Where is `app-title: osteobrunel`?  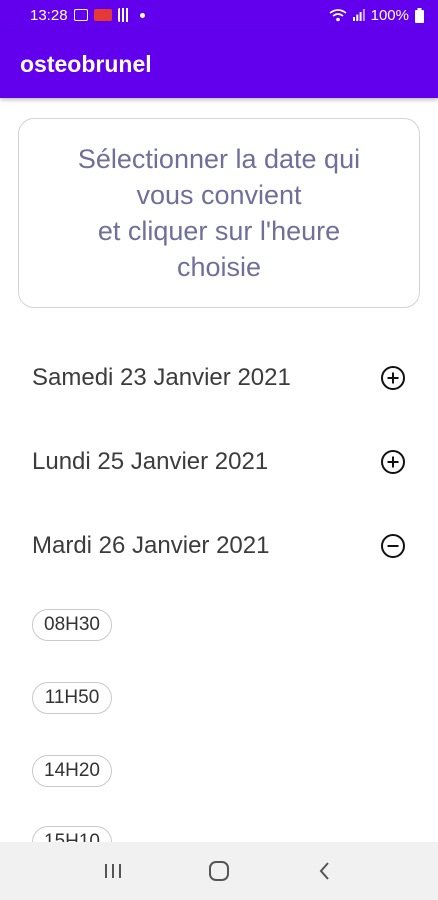
app-title: osteobrunel is located at coordinates (86, 63).